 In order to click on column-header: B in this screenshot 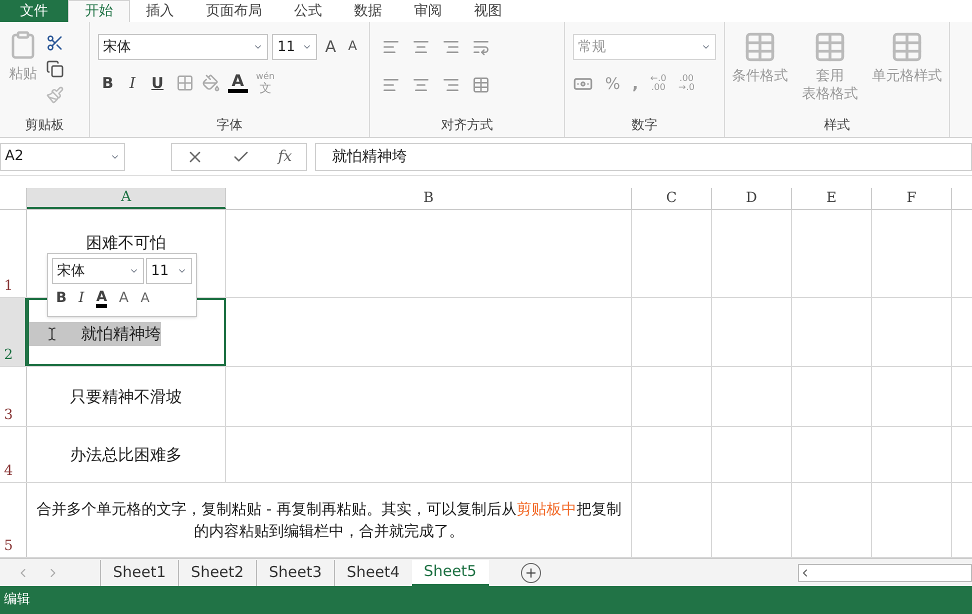, I will do `click(429, 198)`.